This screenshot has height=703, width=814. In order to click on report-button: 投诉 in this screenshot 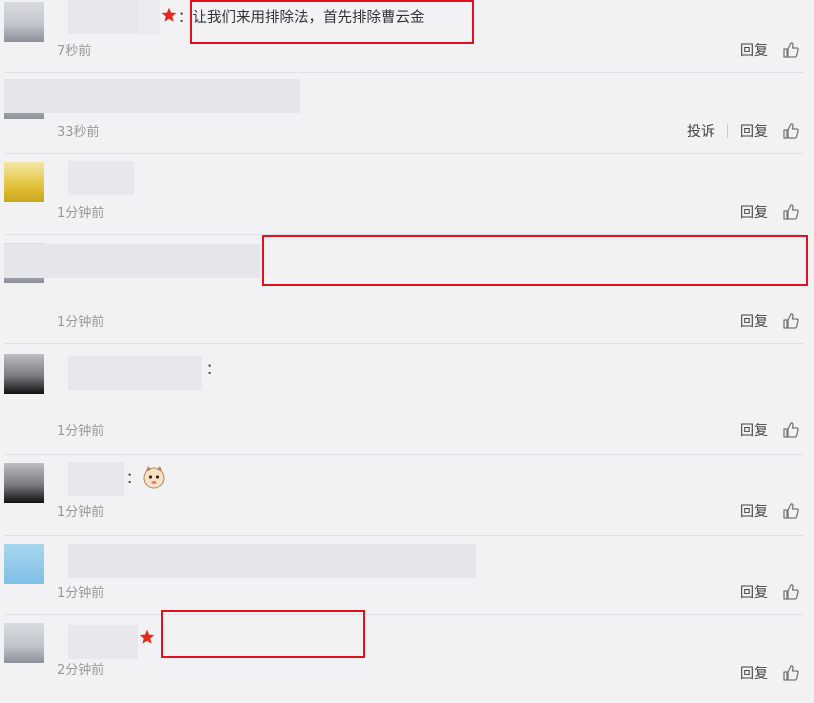, I will do `click(701, 131)`.